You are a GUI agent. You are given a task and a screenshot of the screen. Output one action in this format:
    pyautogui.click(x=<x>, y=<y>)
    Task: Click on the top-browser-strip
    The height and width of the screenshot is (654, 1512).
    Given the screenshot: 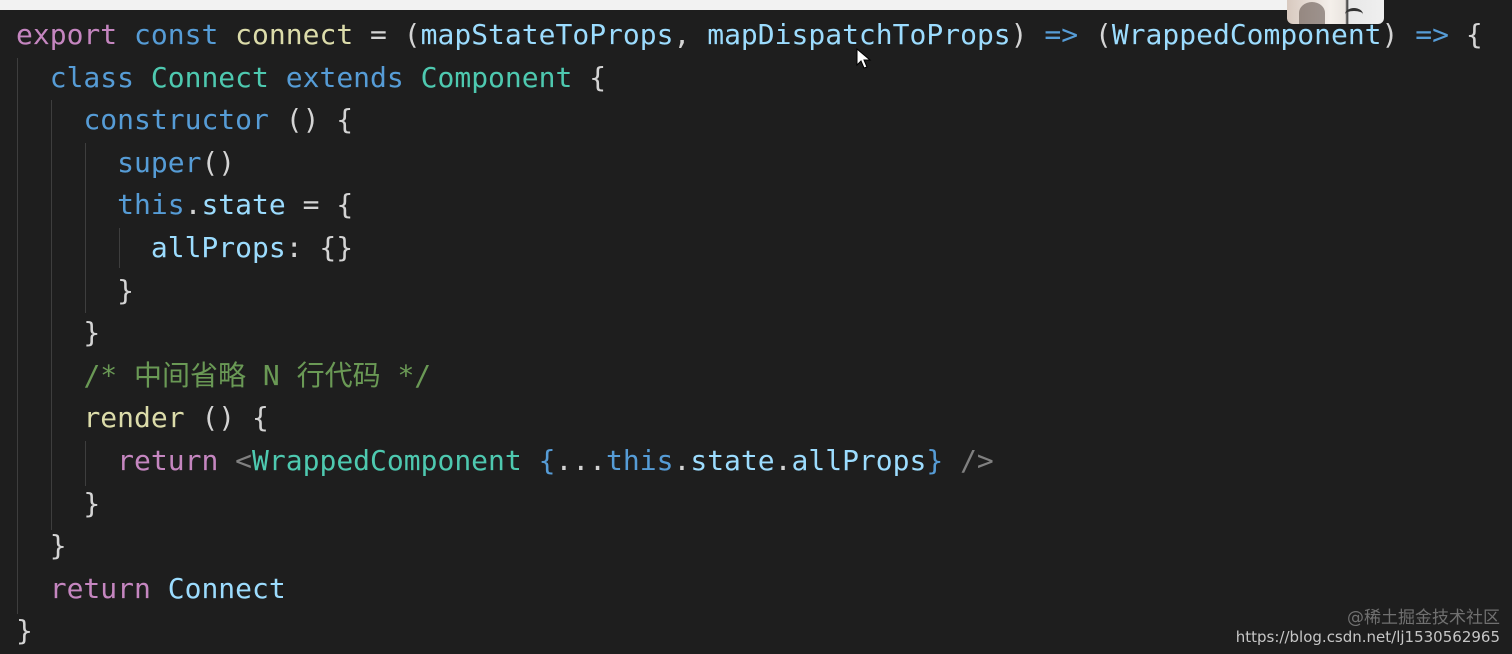 What is the action you would take?
    pyautogui.click(x=645, y=5)
    